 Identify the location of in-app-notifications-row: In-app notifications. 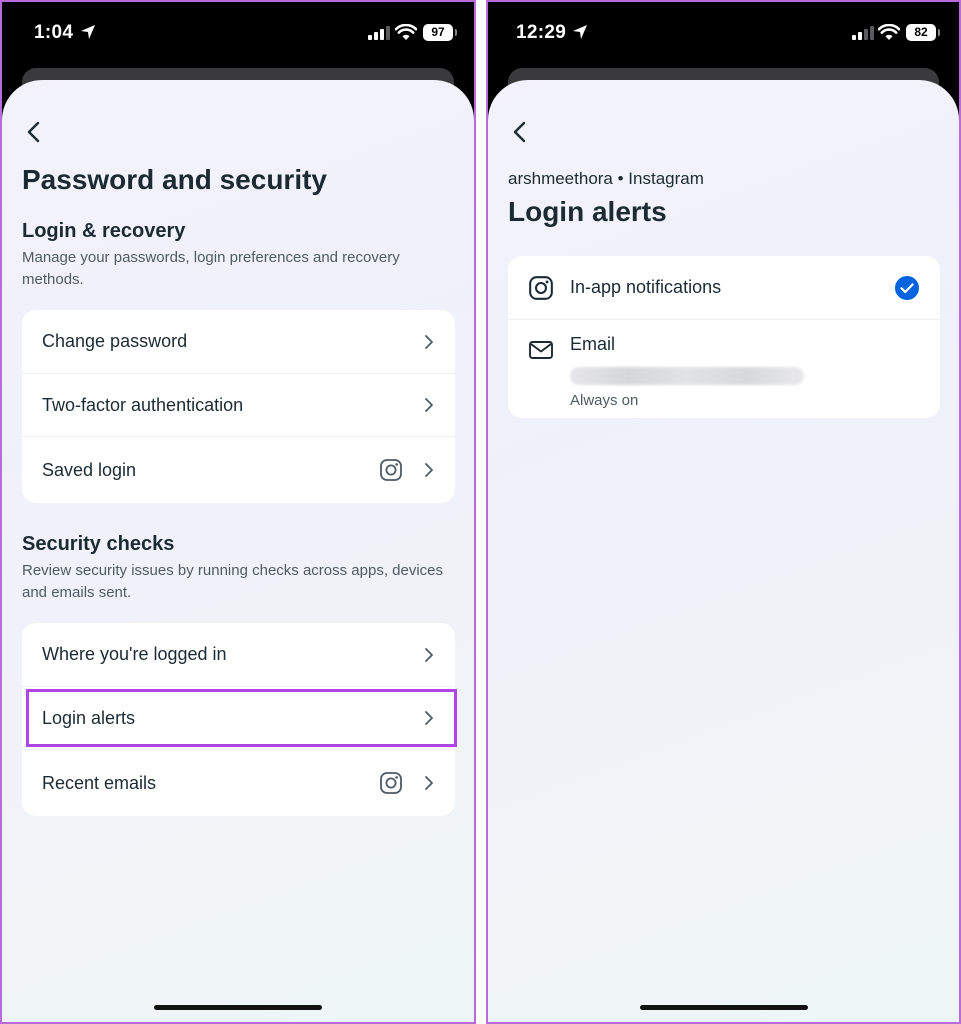
(724, 287).